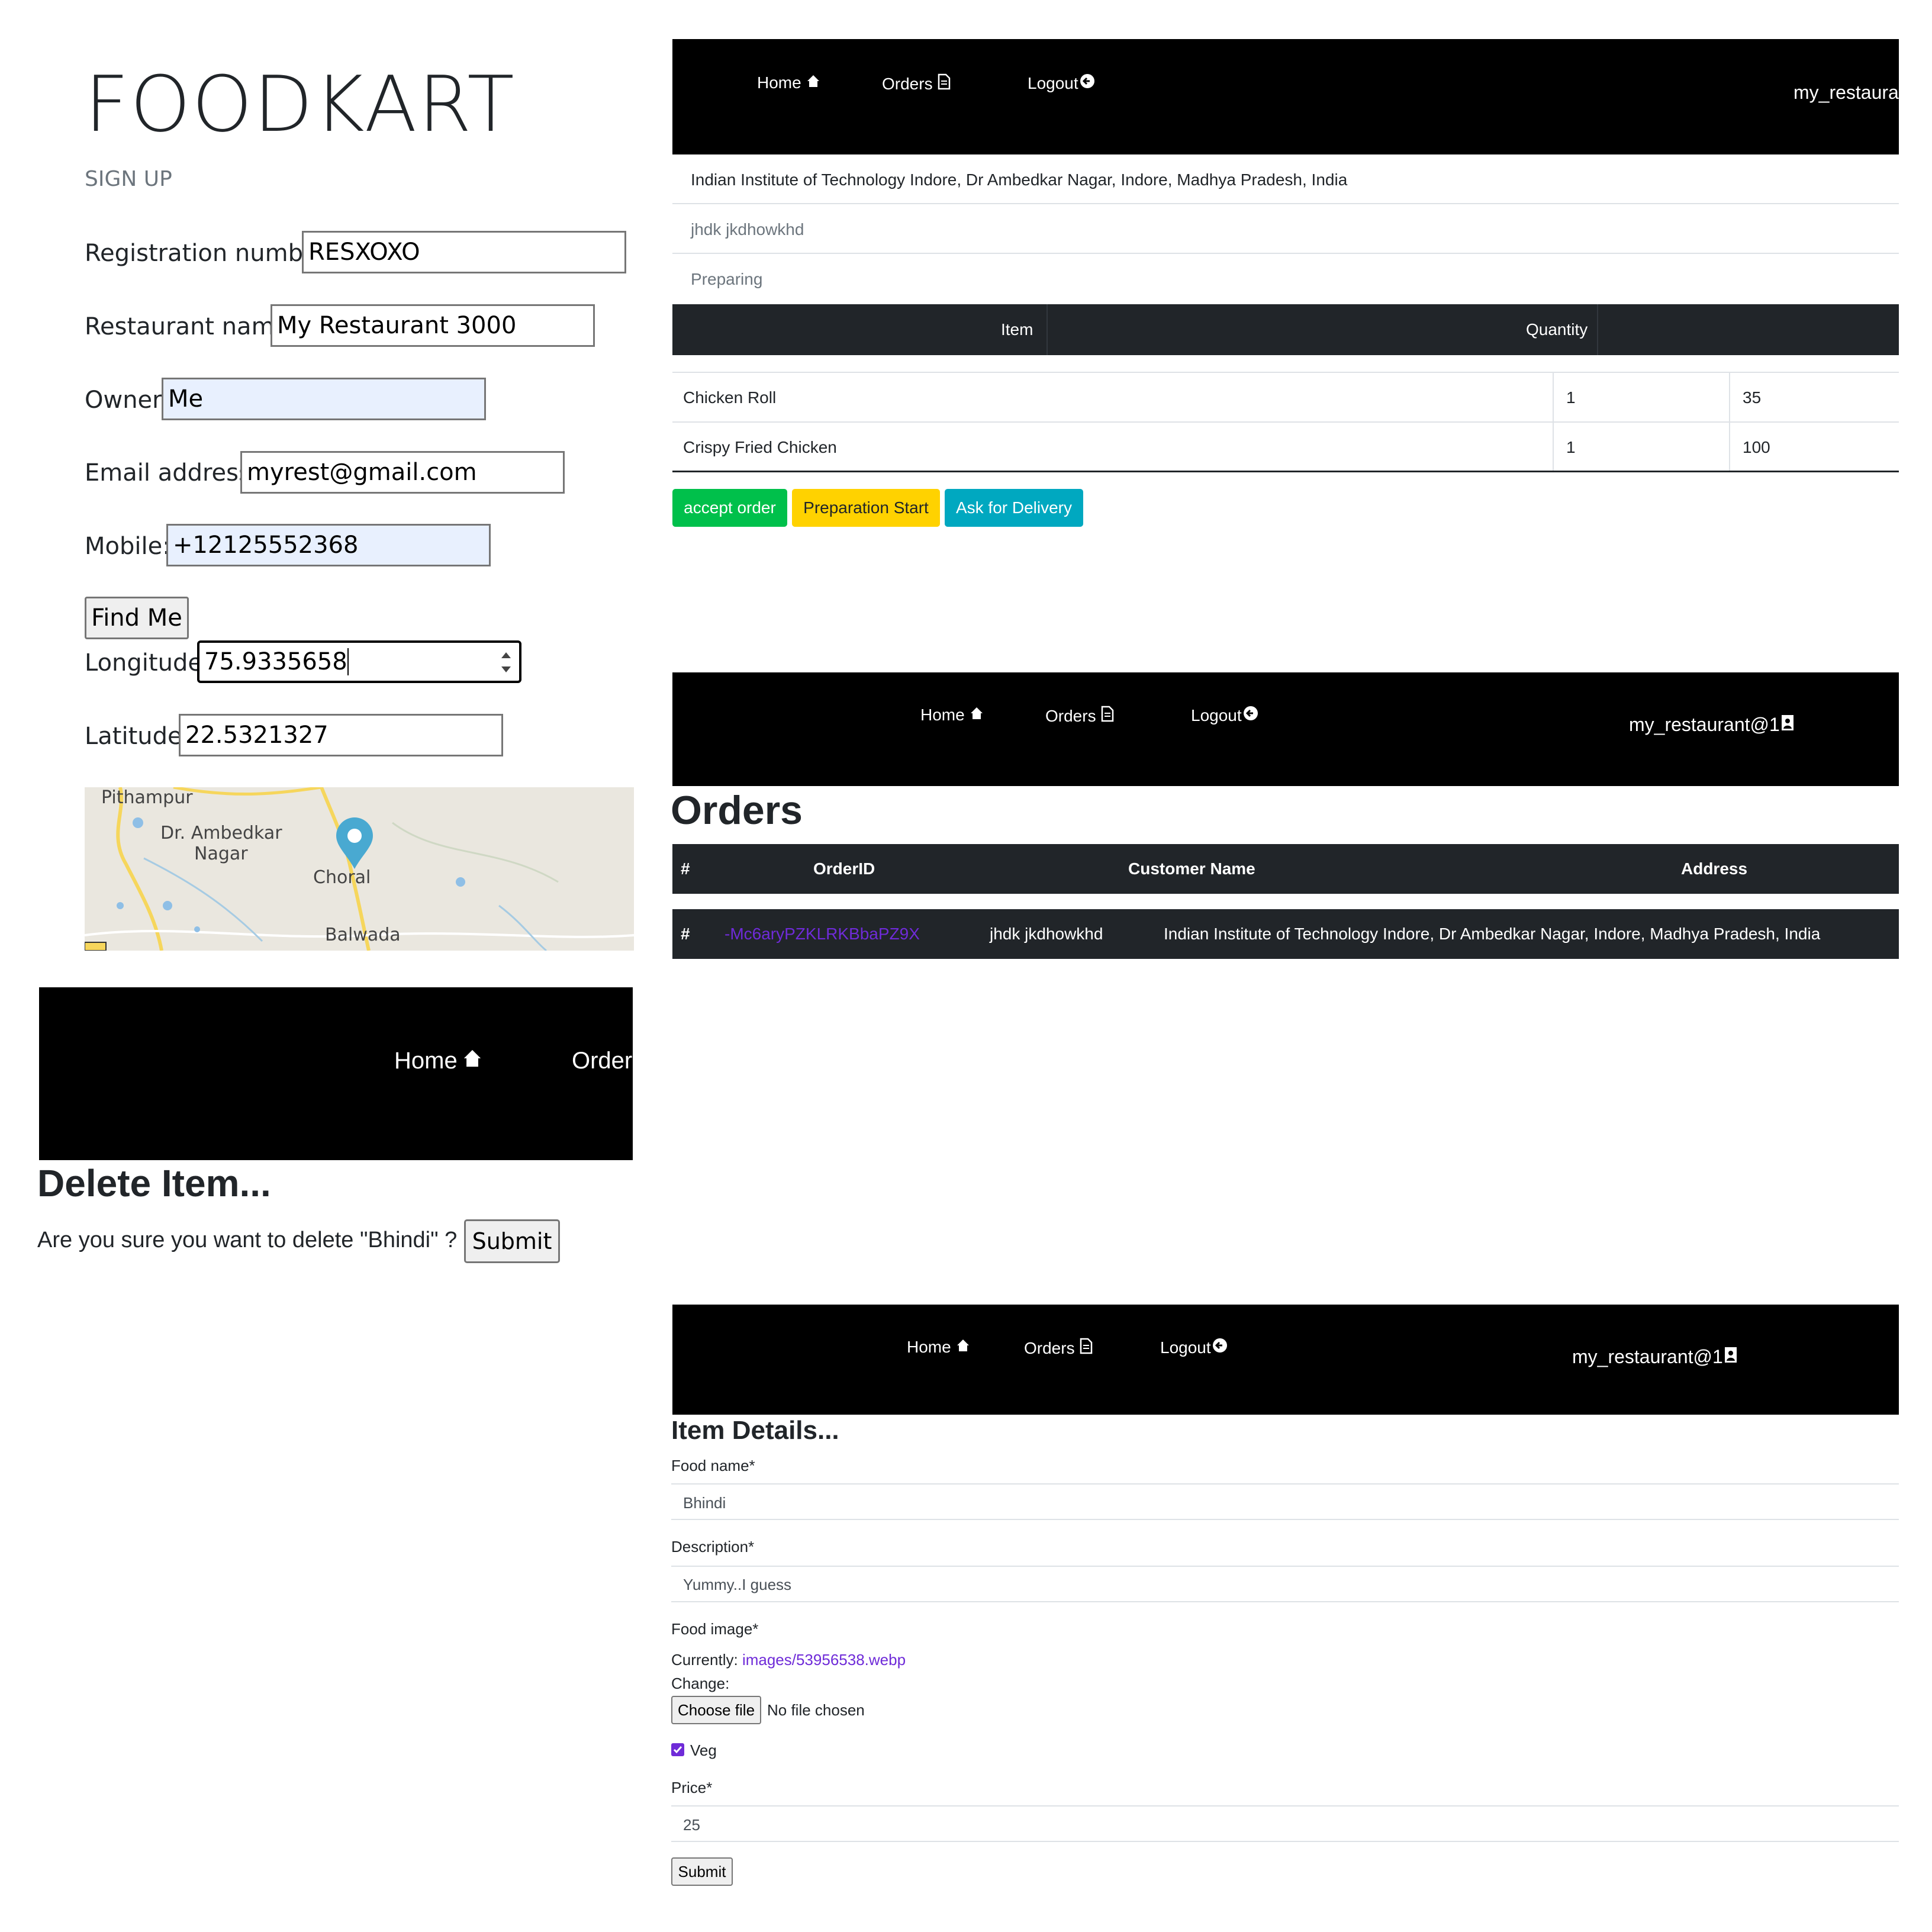  What do you see at coordinates (822, 934) in the screenshot?
I see `order-id-link: -Mc6aryPZKLRKBbaPZ9X` at bounding box center [822, 934].